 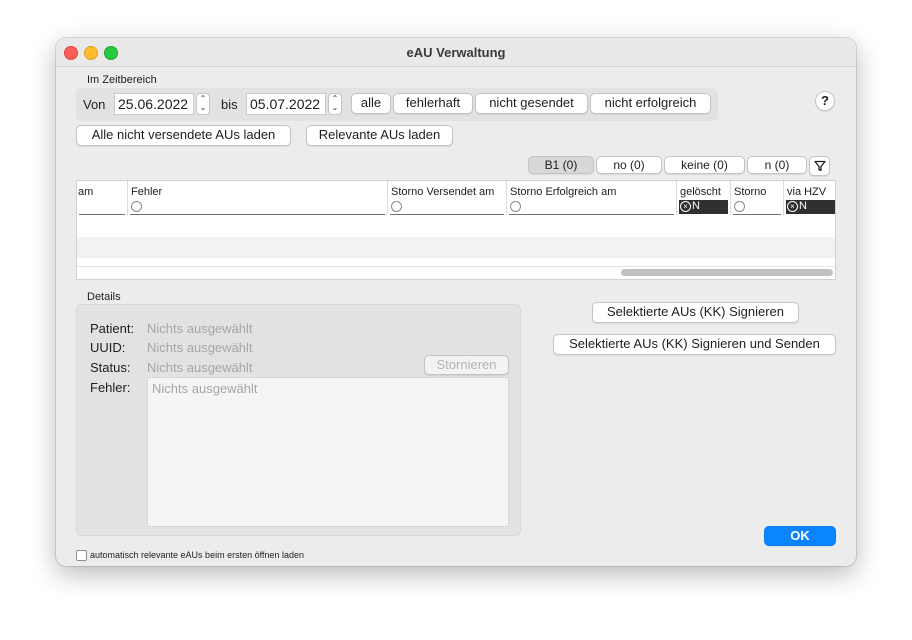 I want to click on status-value: Nichts ausgewählt, so click(x=200, y=367).